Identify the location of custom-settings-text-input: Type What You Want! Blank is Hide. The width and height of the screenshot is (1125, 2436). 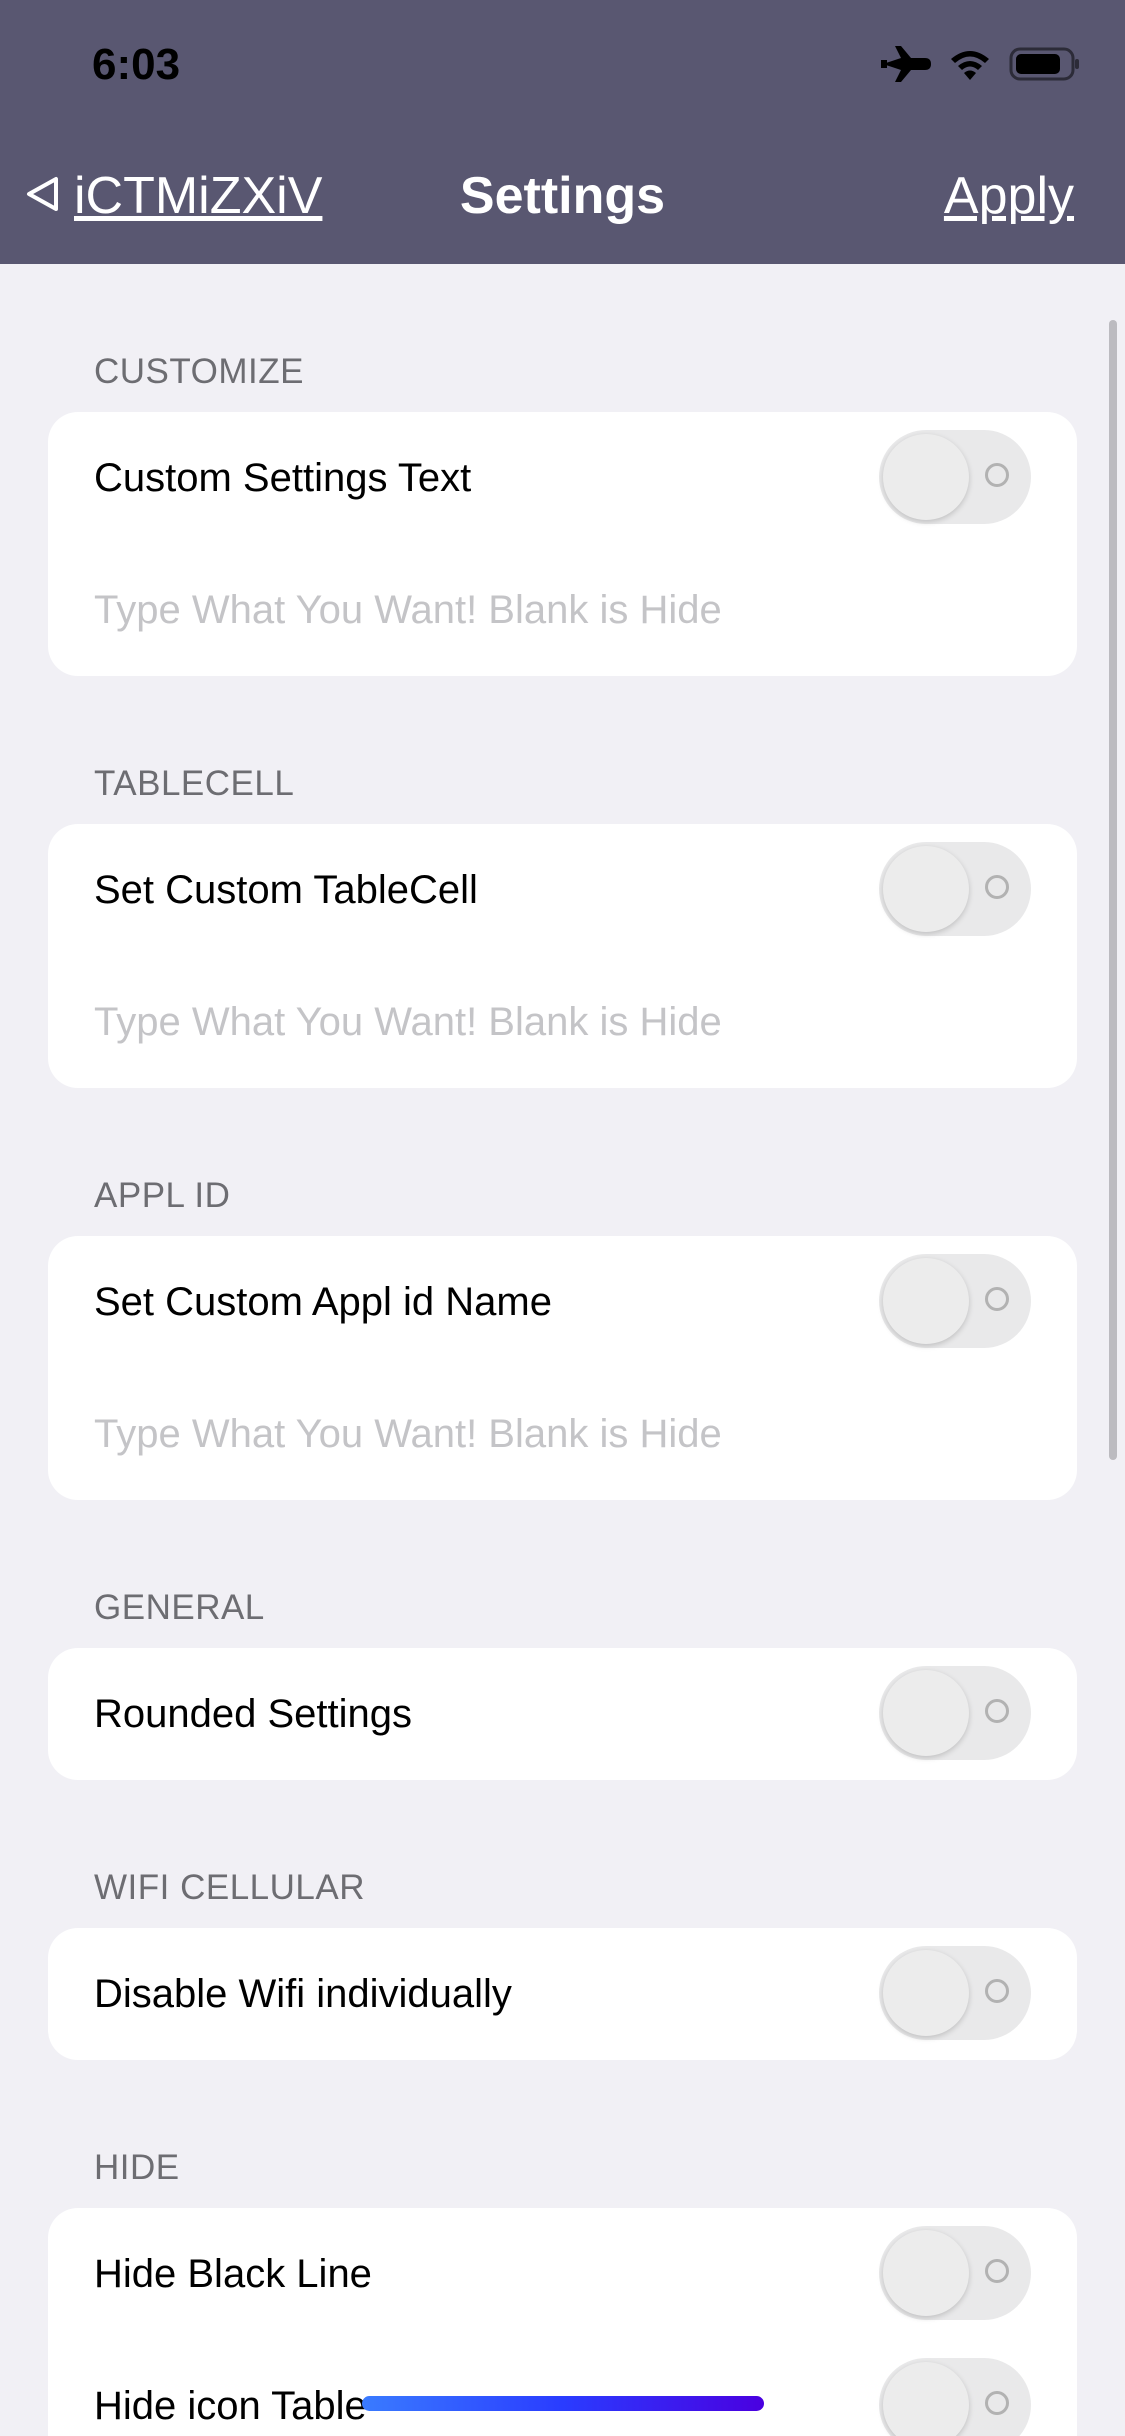
(408, 610).